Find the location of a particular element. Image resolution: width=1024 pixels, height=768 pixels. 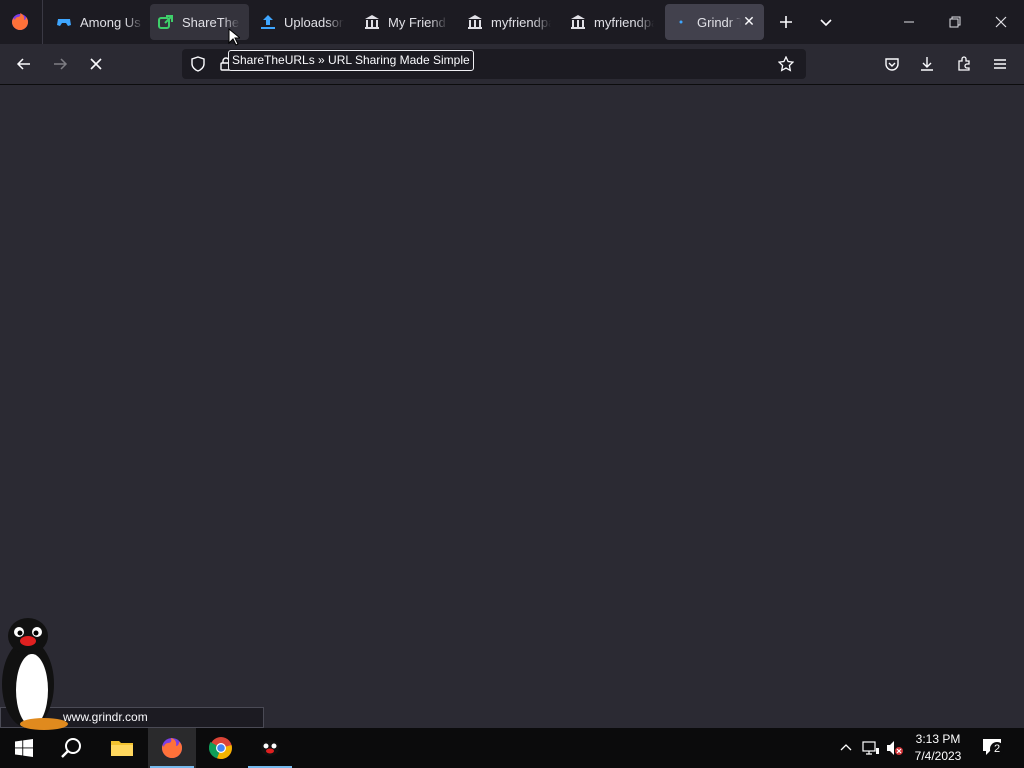

restore-icon is located at coordinates (955, 22).